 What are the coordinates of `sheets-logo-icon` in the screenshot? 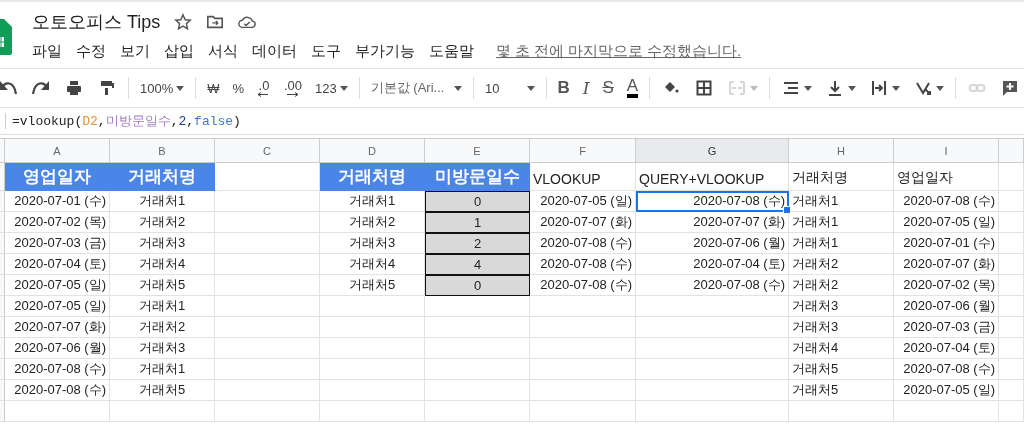 It's located at (6, 37).